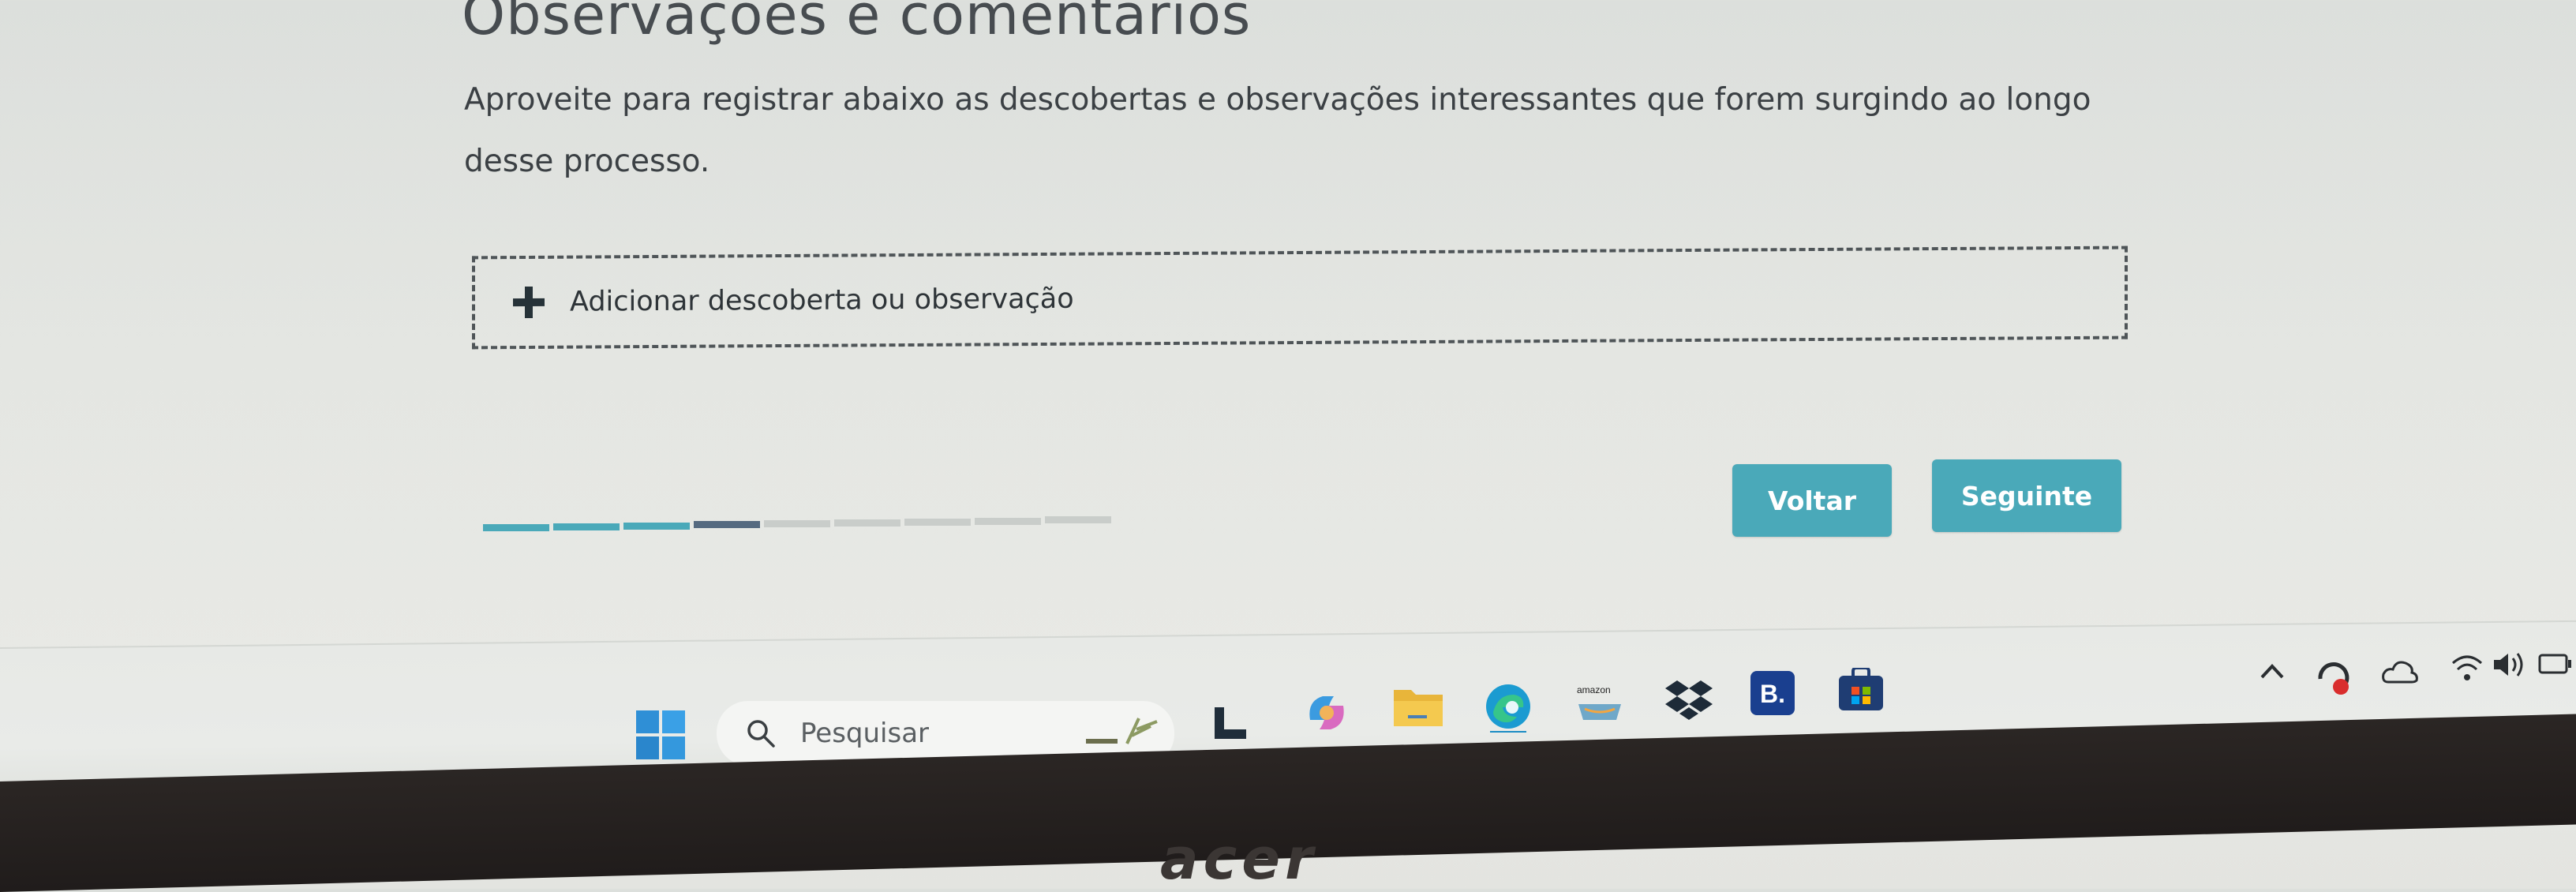  I want to click on sync-icon, so click(2333, 678).